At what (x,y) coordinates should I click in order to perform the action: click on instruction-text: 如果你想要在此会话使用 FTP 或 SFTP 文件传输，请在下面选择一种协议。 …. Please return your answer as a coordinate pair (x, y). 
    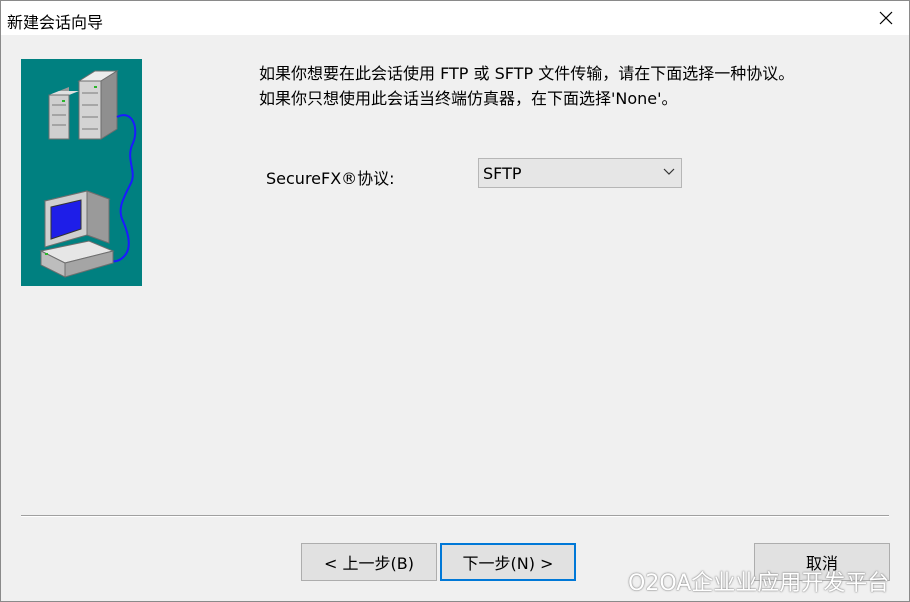
    Looking at the image, I should click on (526, 86).